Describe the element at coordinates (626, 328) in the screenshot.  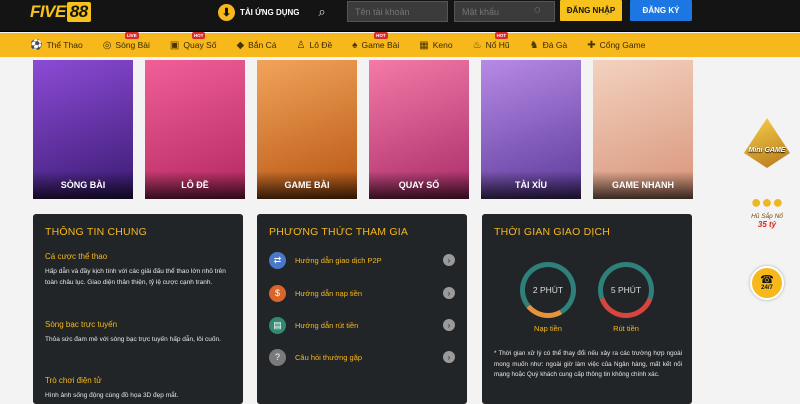
I see `withdraw-label: Rút tiền` at that location.